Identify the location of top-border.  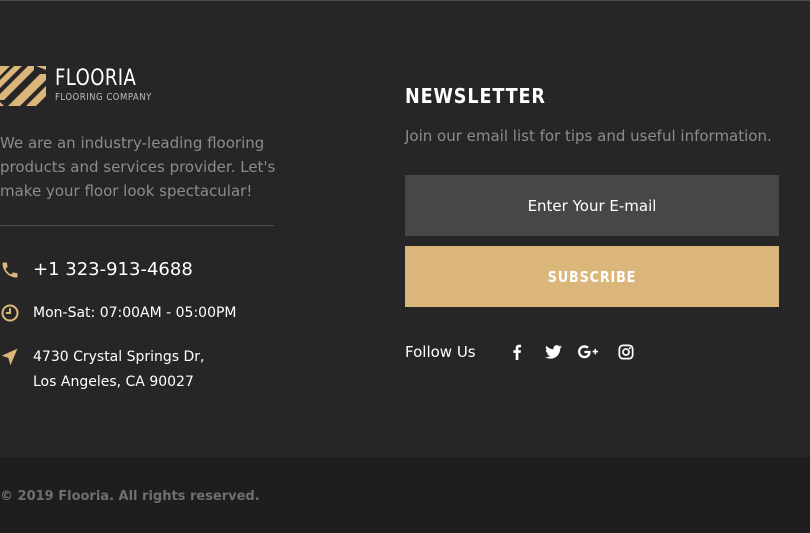
(405, 0).